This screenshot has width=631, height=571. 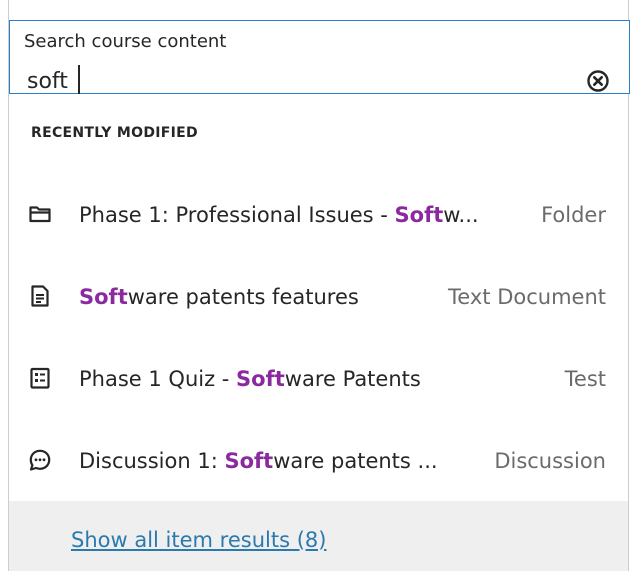 I want to click on document-icon, so click(x=40, y=296).